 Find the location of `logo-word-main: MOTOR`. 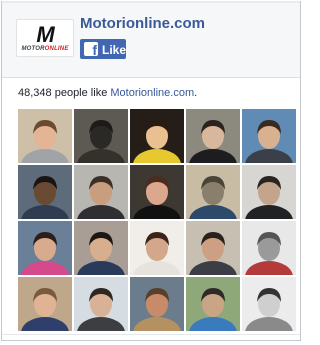

logo-word-main: MOTOR is located at coordinates (33, 49).